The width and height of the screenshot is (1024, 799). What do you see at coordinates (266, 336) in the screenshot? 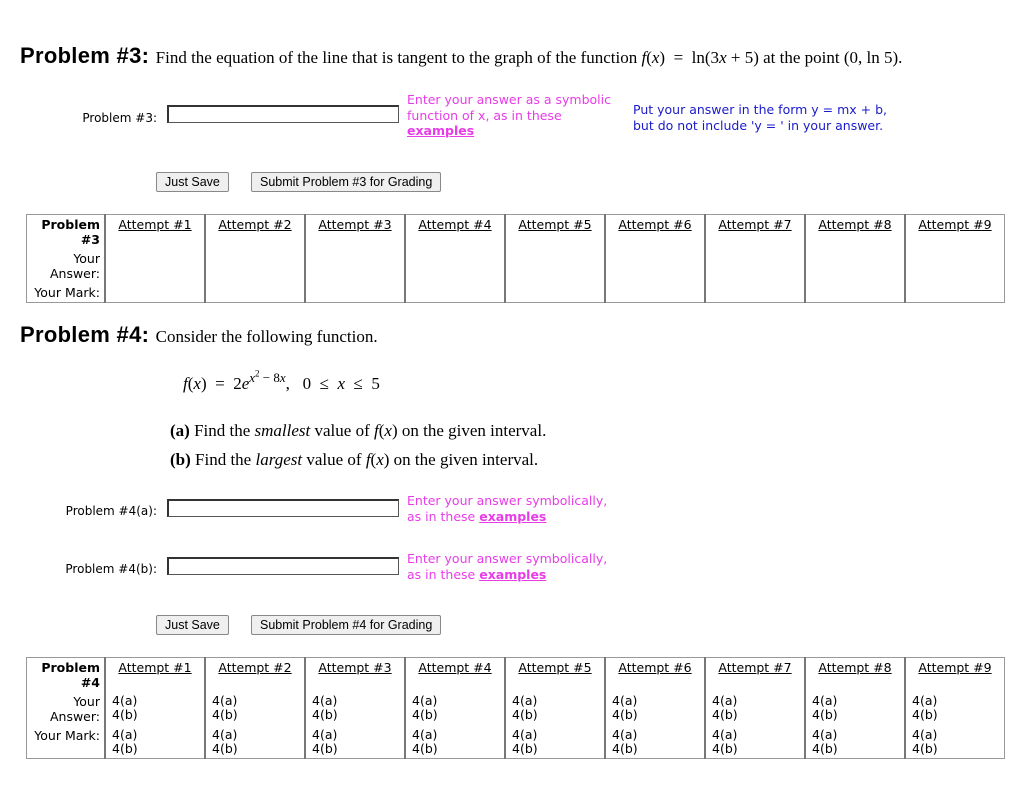
I see `problem-4-statement: Consider the following function.` at bounding box center [266, 336].